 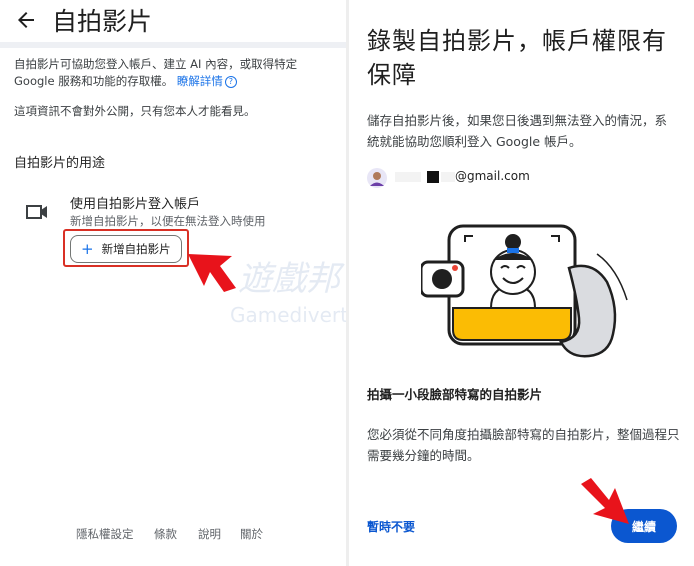 I want to click on back-arrow-icon, so click(x=26, y=20).